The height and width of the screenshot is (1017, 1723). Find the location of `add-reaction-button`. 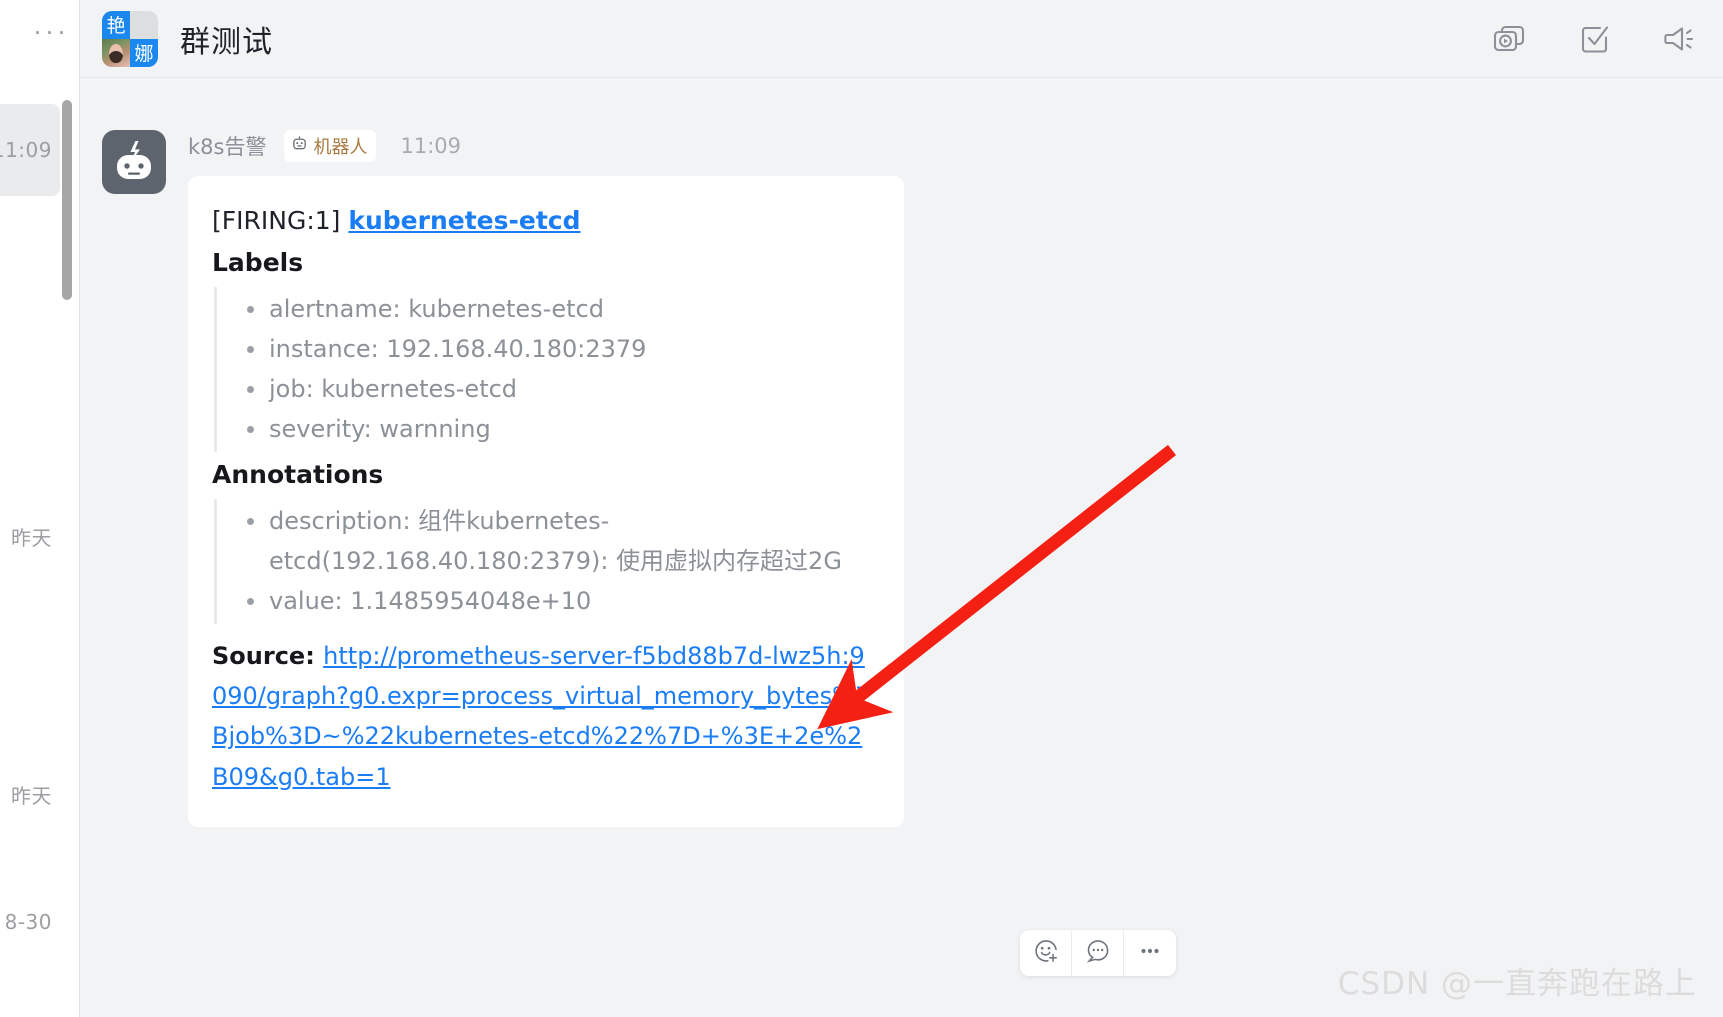

add-reaction-button is located at coordinates (1046, 953).